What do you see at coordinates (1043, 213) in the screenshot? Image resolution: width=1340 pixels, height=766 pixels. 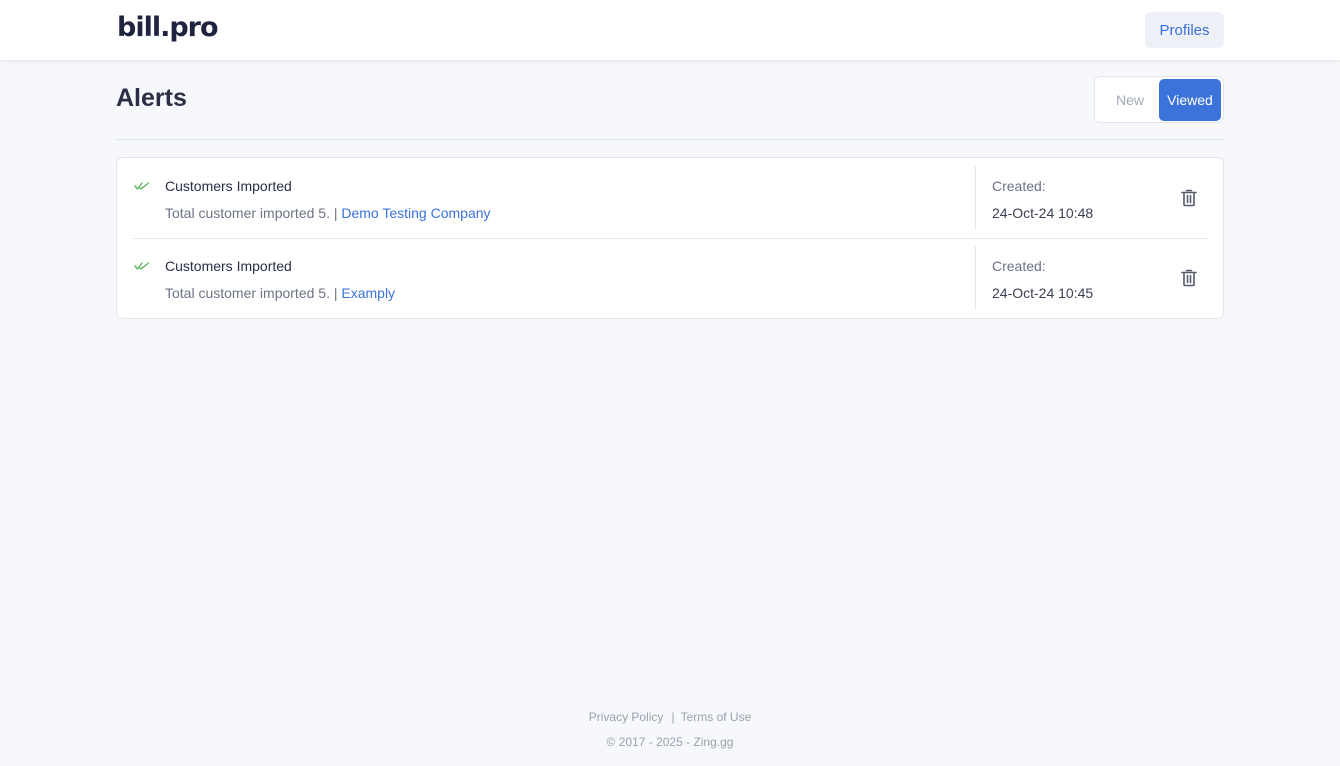 I see `created-date: 24-Oct-24 10:48` at bounding box center [1043, 213].